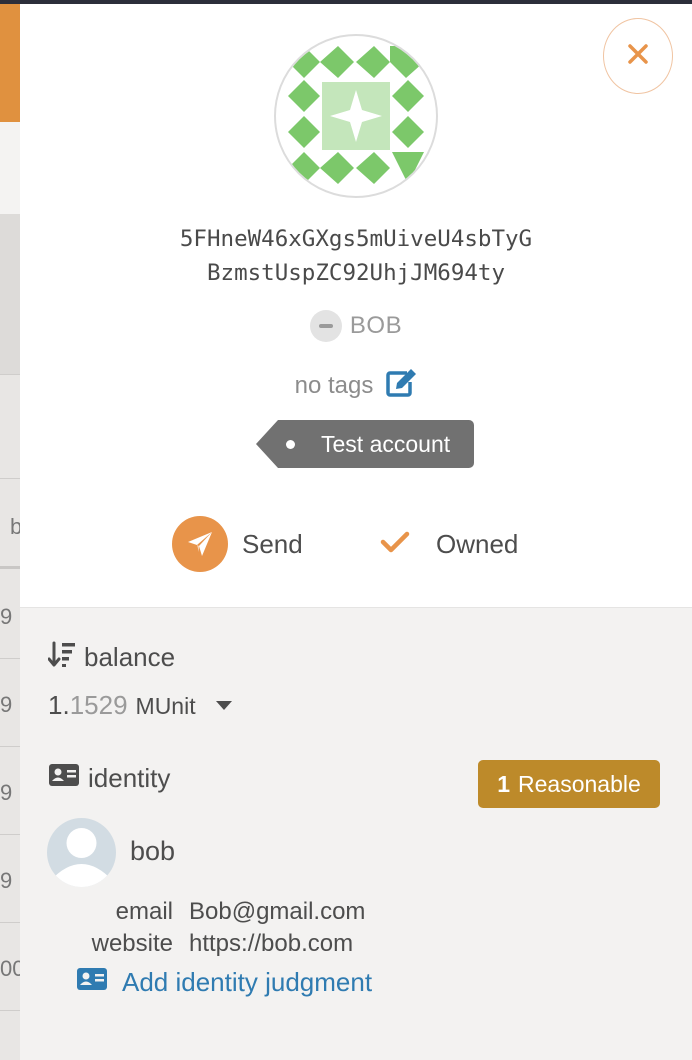 The image size is (692, 1060). What do you see at coordinates (272, 543) in the screenshot?
I see `send-label: Send` at bounding box center [272, 543].